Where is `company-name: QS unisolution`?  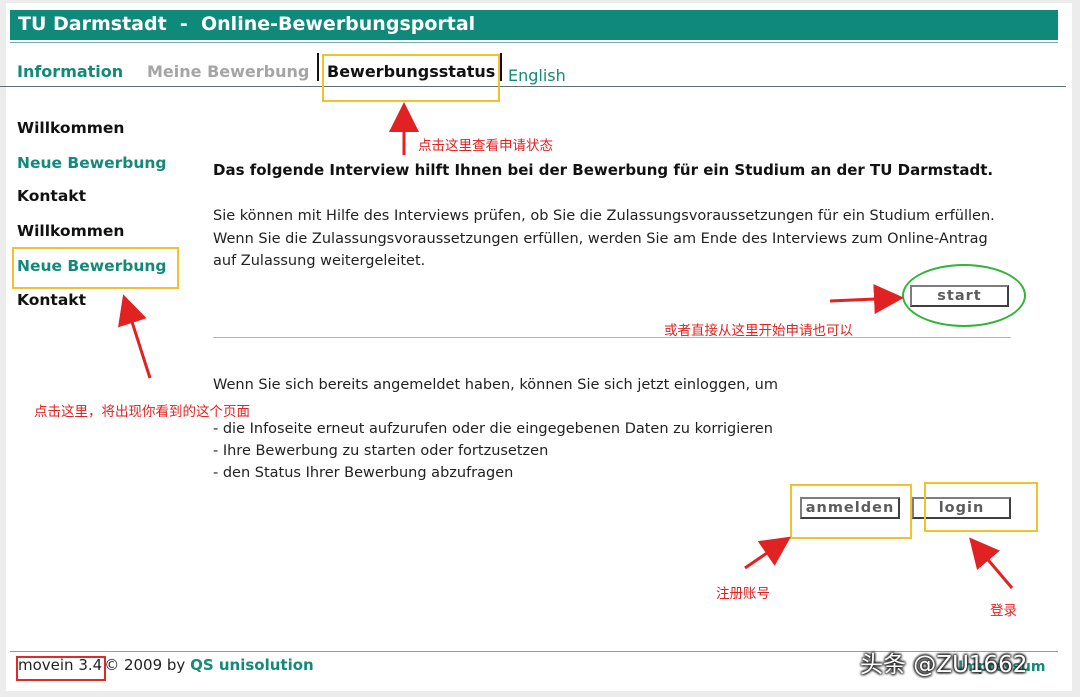
company-name: QS unisolution is located at coordinates (252, 665).